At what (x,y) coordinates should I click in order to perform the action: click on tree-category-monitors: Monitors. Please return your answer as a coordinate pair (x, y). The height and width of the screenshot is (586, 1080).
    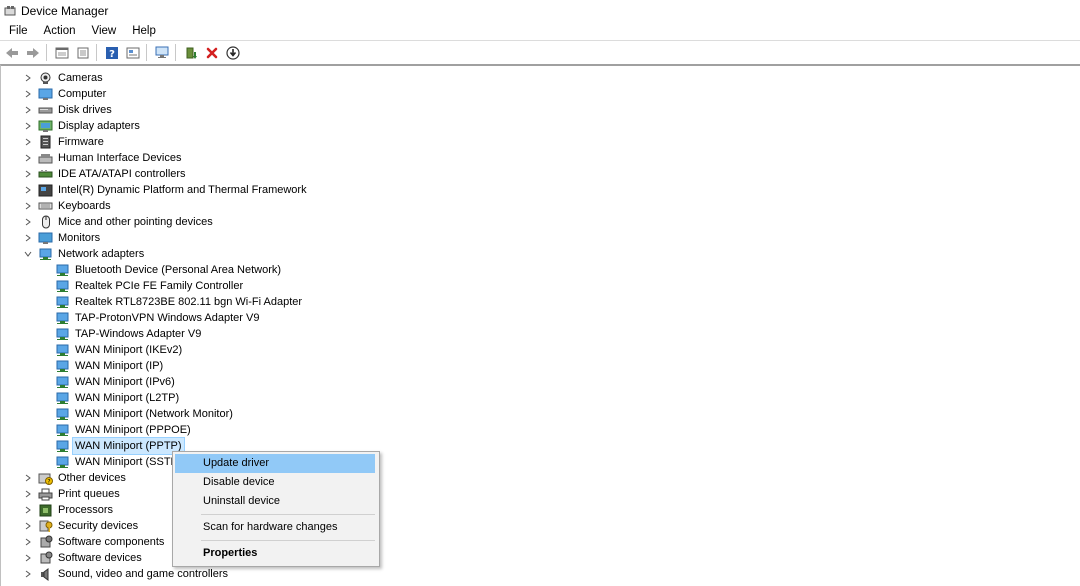
    Looking at the image, I should click on (540, 238).